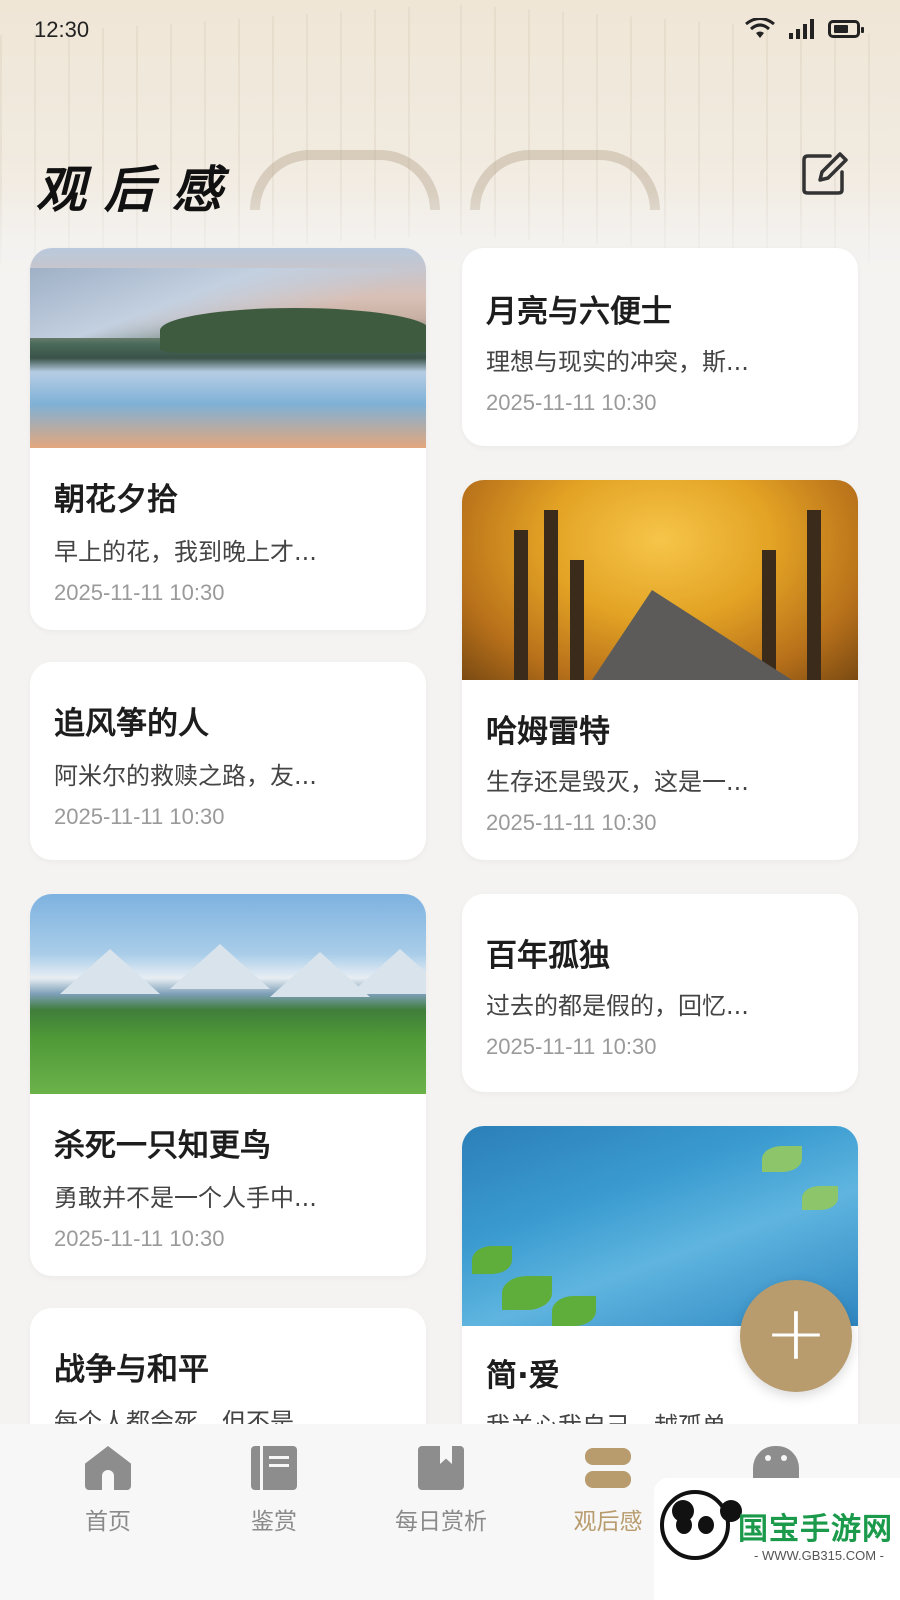 The height and width of the screenshot is (1600, 900). Describe the element at coordinates (760, 28) in the screenshot. I see `wifi-icon` at that location.